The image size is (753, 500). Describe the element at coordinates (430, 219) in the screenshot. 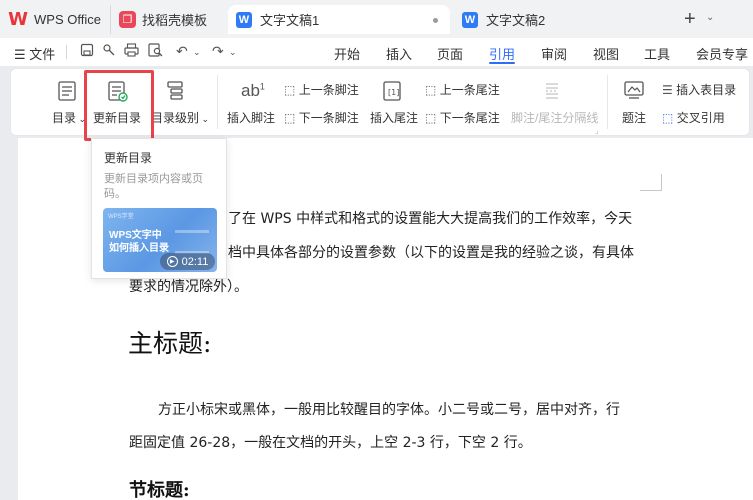

I see `paragraph-1-line-1: 了在 WPS 中样式和格式的设置能大大提高我们的工作效率，今天` at that location.